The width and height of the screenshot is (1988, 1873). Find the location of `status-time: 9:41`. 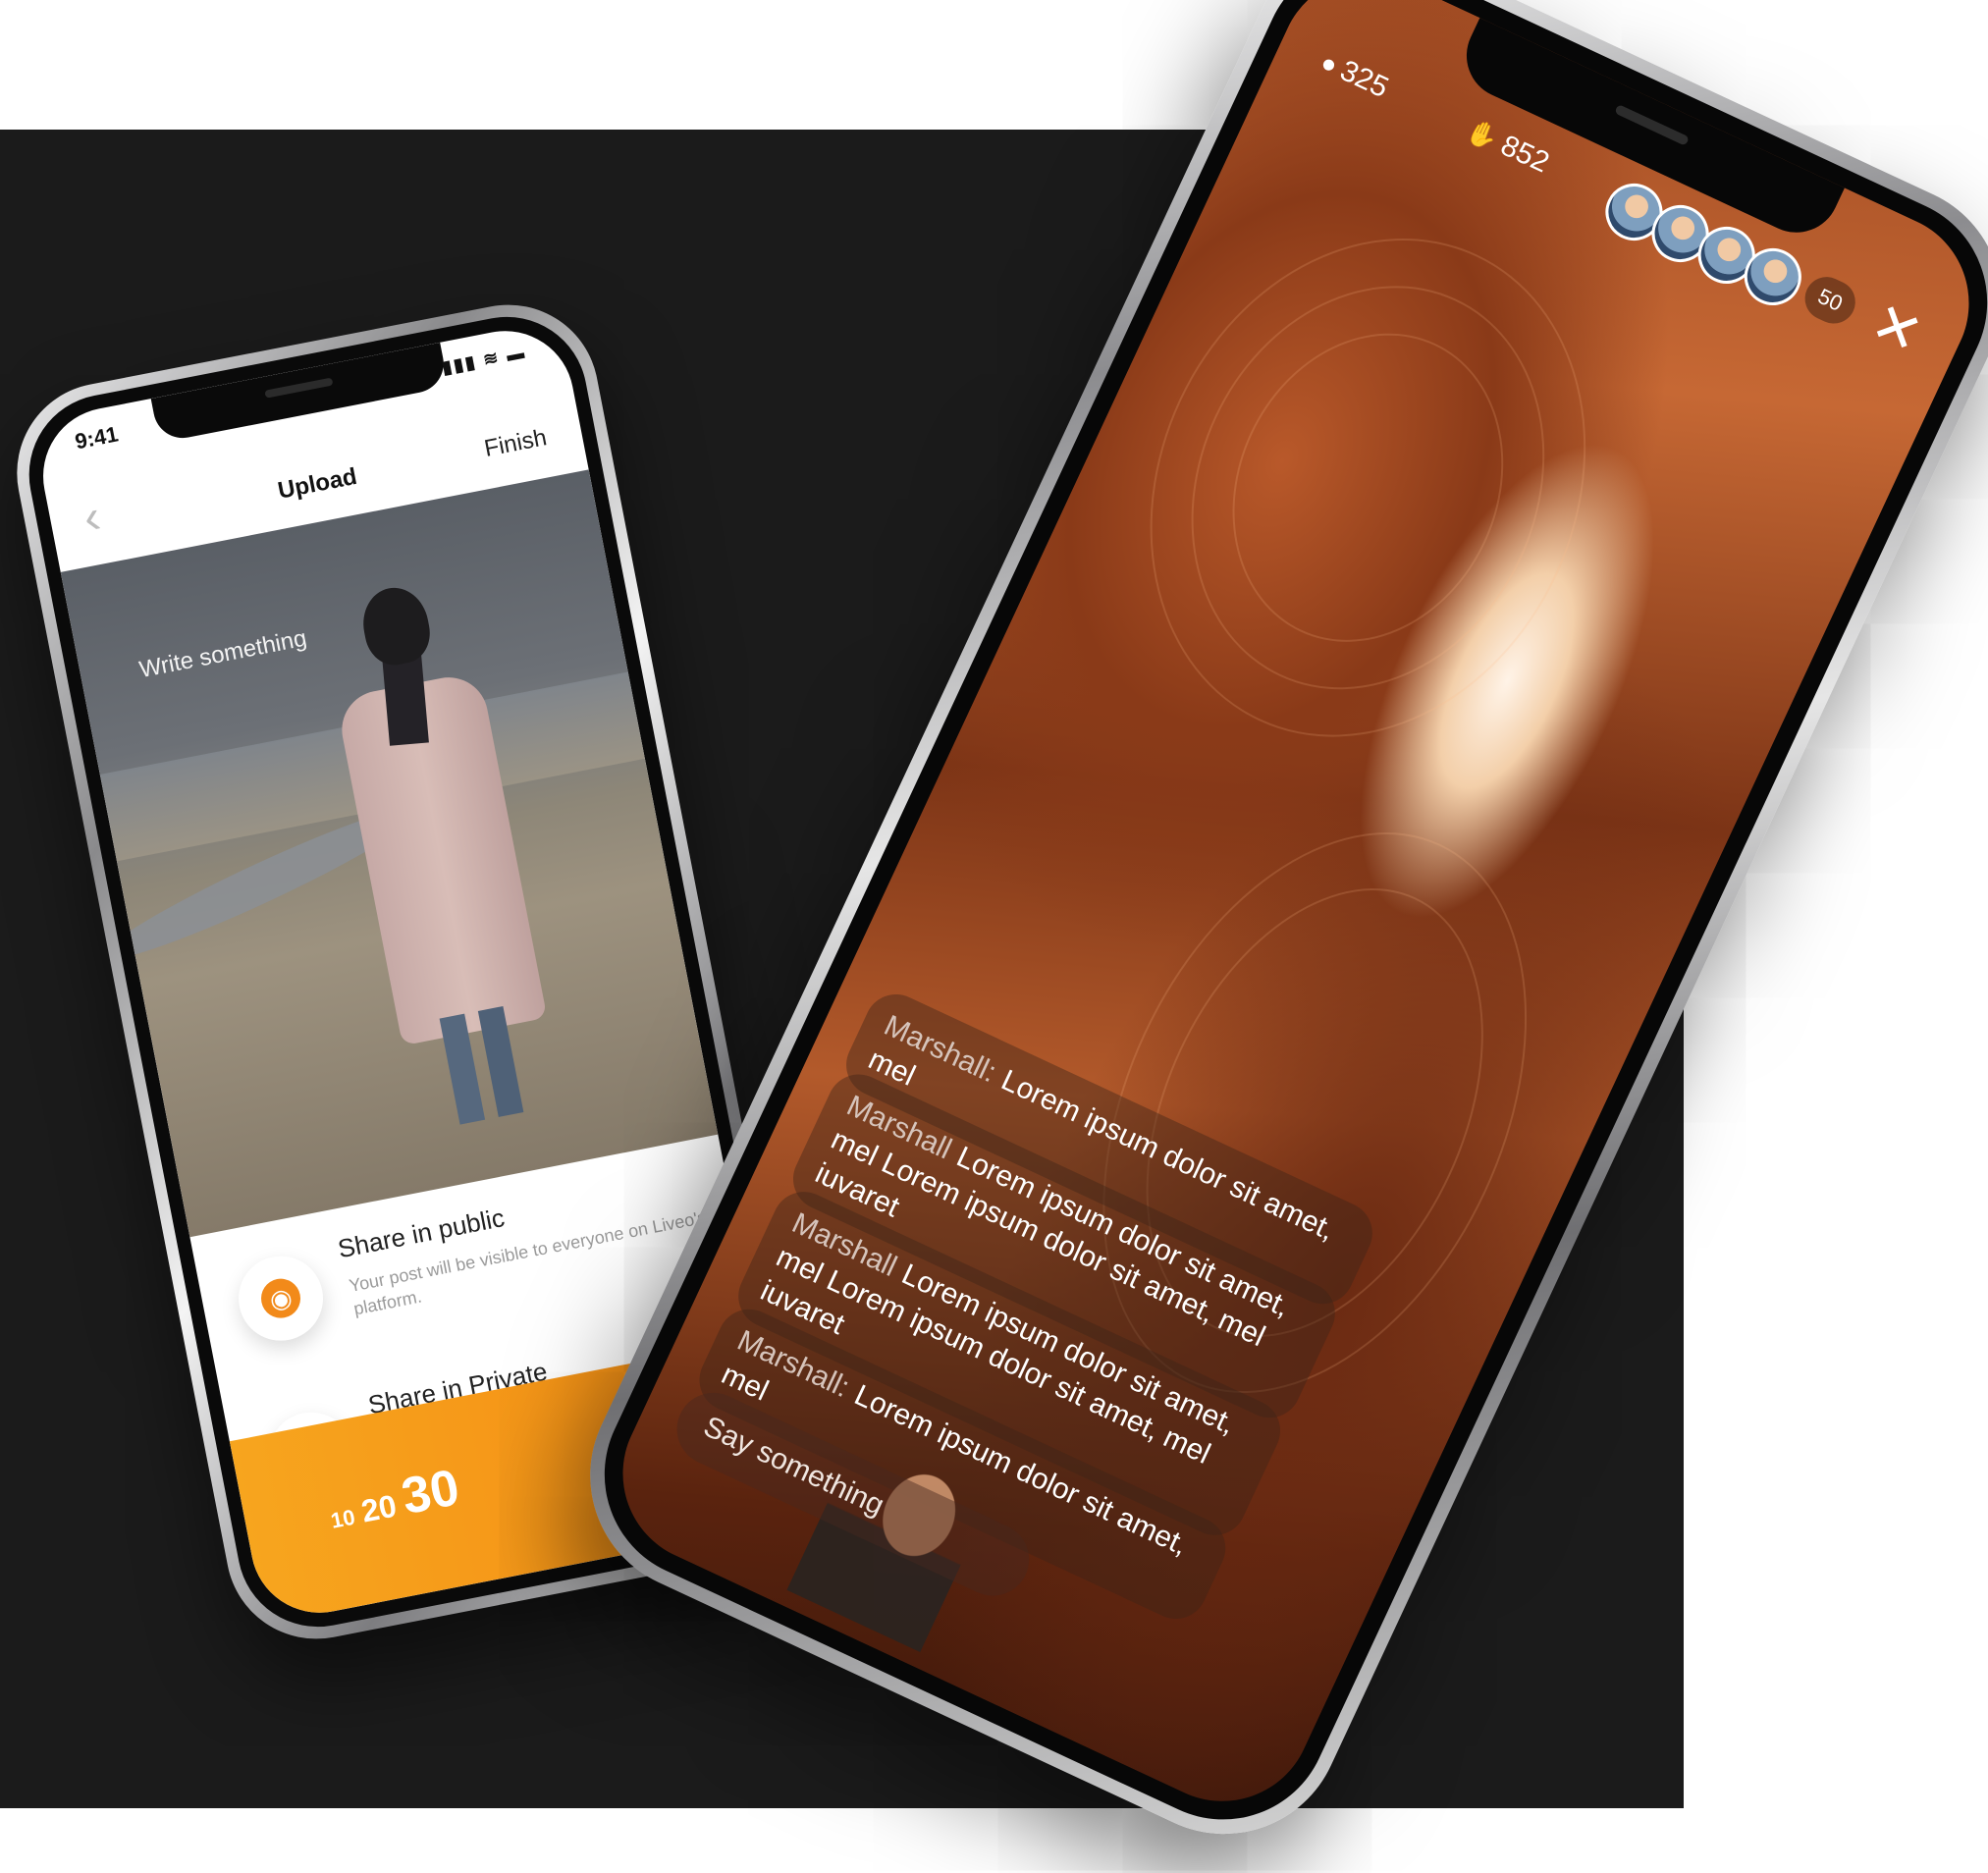

status-time: 9:41 is located at coordinates (97, 438).